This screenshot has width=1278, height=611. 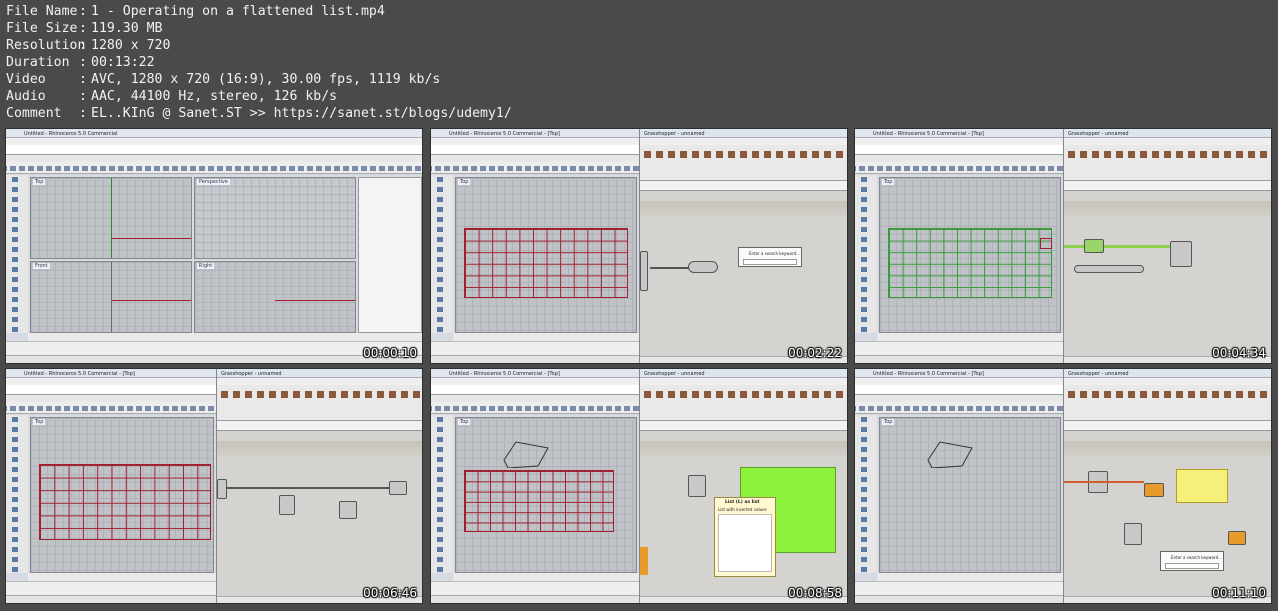 What do you see at coordinates (275, 297) in the screenshot?
I see `viewport-right: Right` at bounding box center [275, 297].